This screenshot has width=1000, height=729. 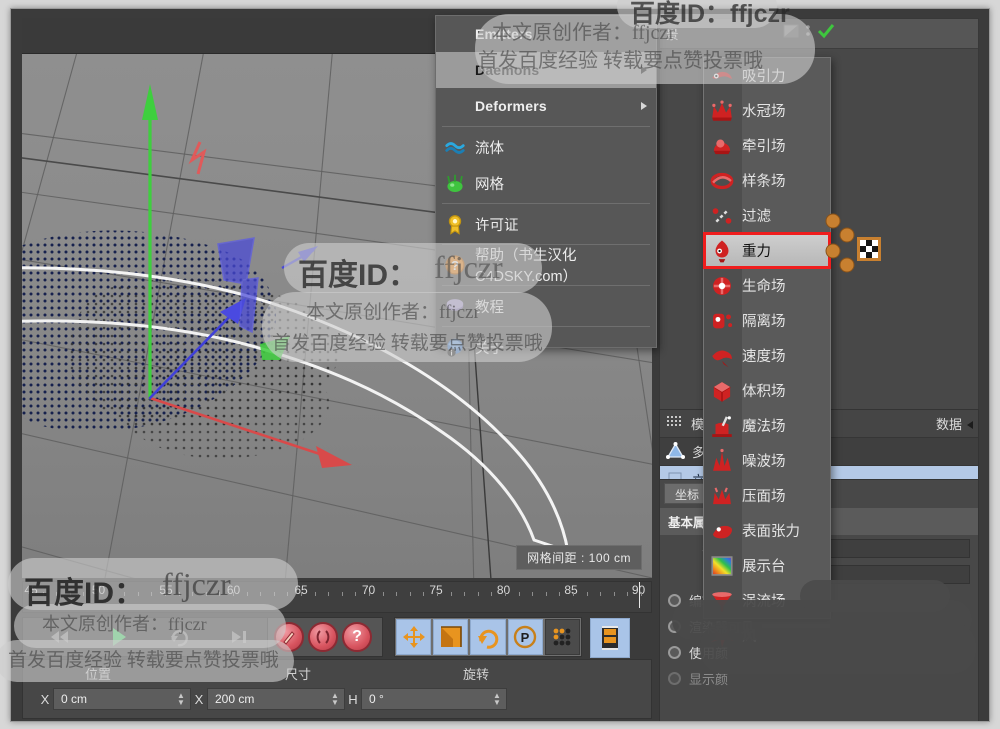 I want to click on submenu-item-样条场: 样条场, so click(x=767, y=180).